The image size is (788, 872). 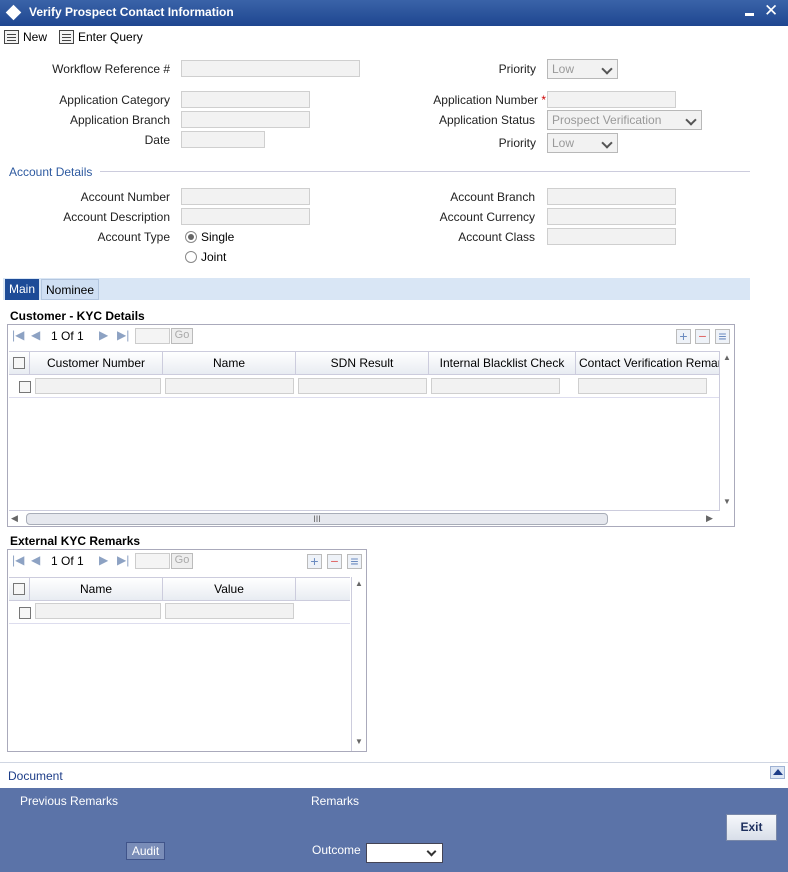 I want to click on ext-pager: 1 Of 1, so click(x=67, y=561).